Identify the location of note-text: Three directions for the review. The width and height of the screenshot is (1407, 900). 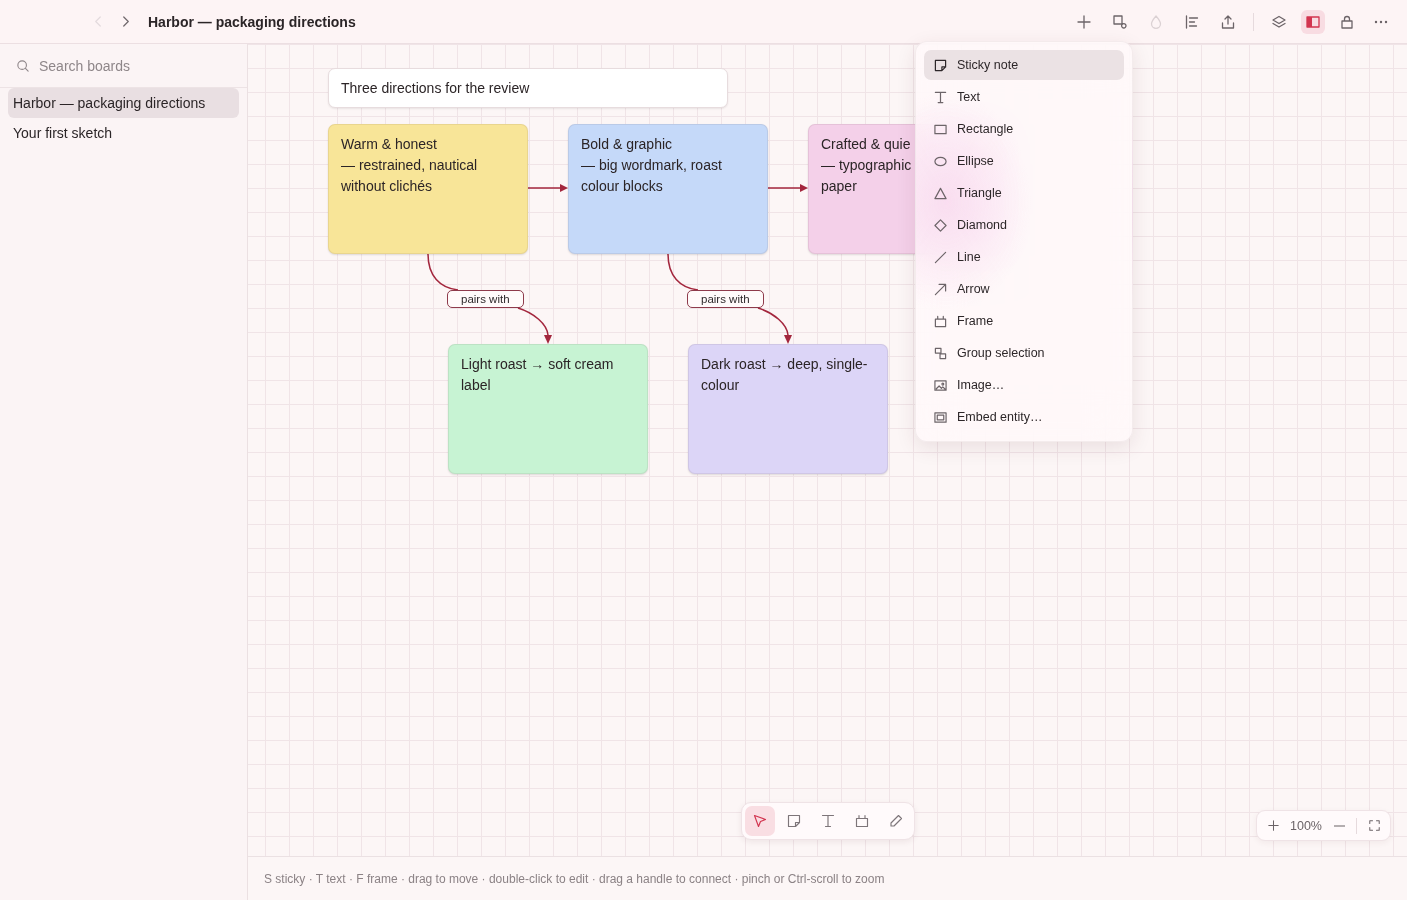
(435, 88).